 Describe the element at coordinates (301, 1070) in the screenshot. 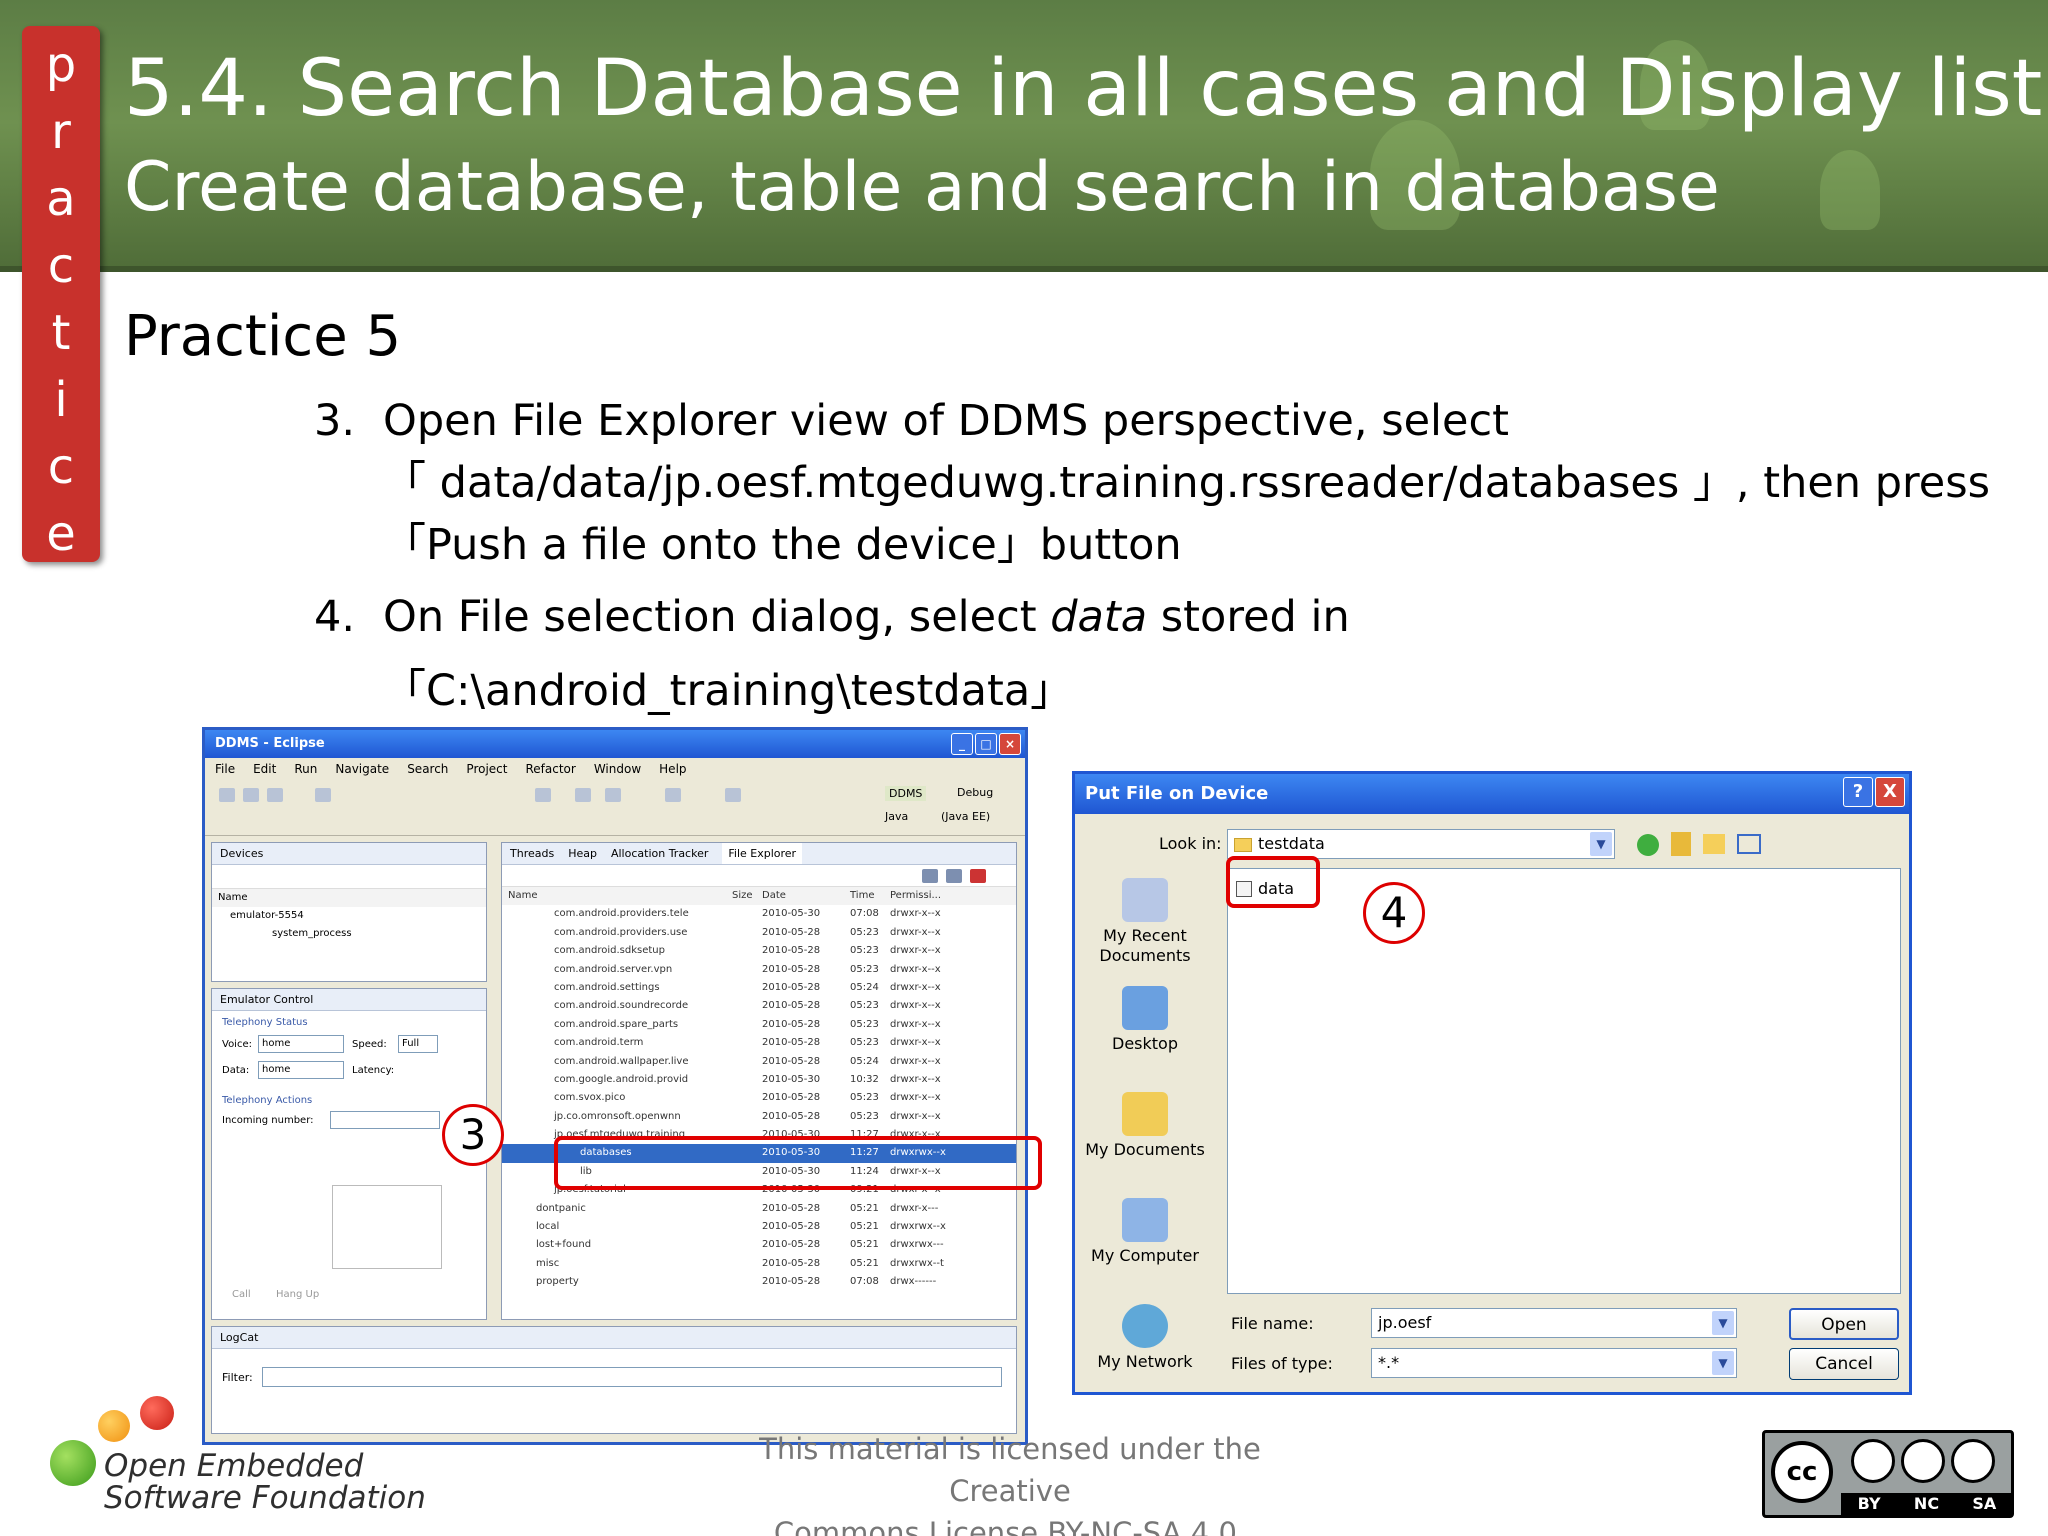

I see `data-select: home` at that location.